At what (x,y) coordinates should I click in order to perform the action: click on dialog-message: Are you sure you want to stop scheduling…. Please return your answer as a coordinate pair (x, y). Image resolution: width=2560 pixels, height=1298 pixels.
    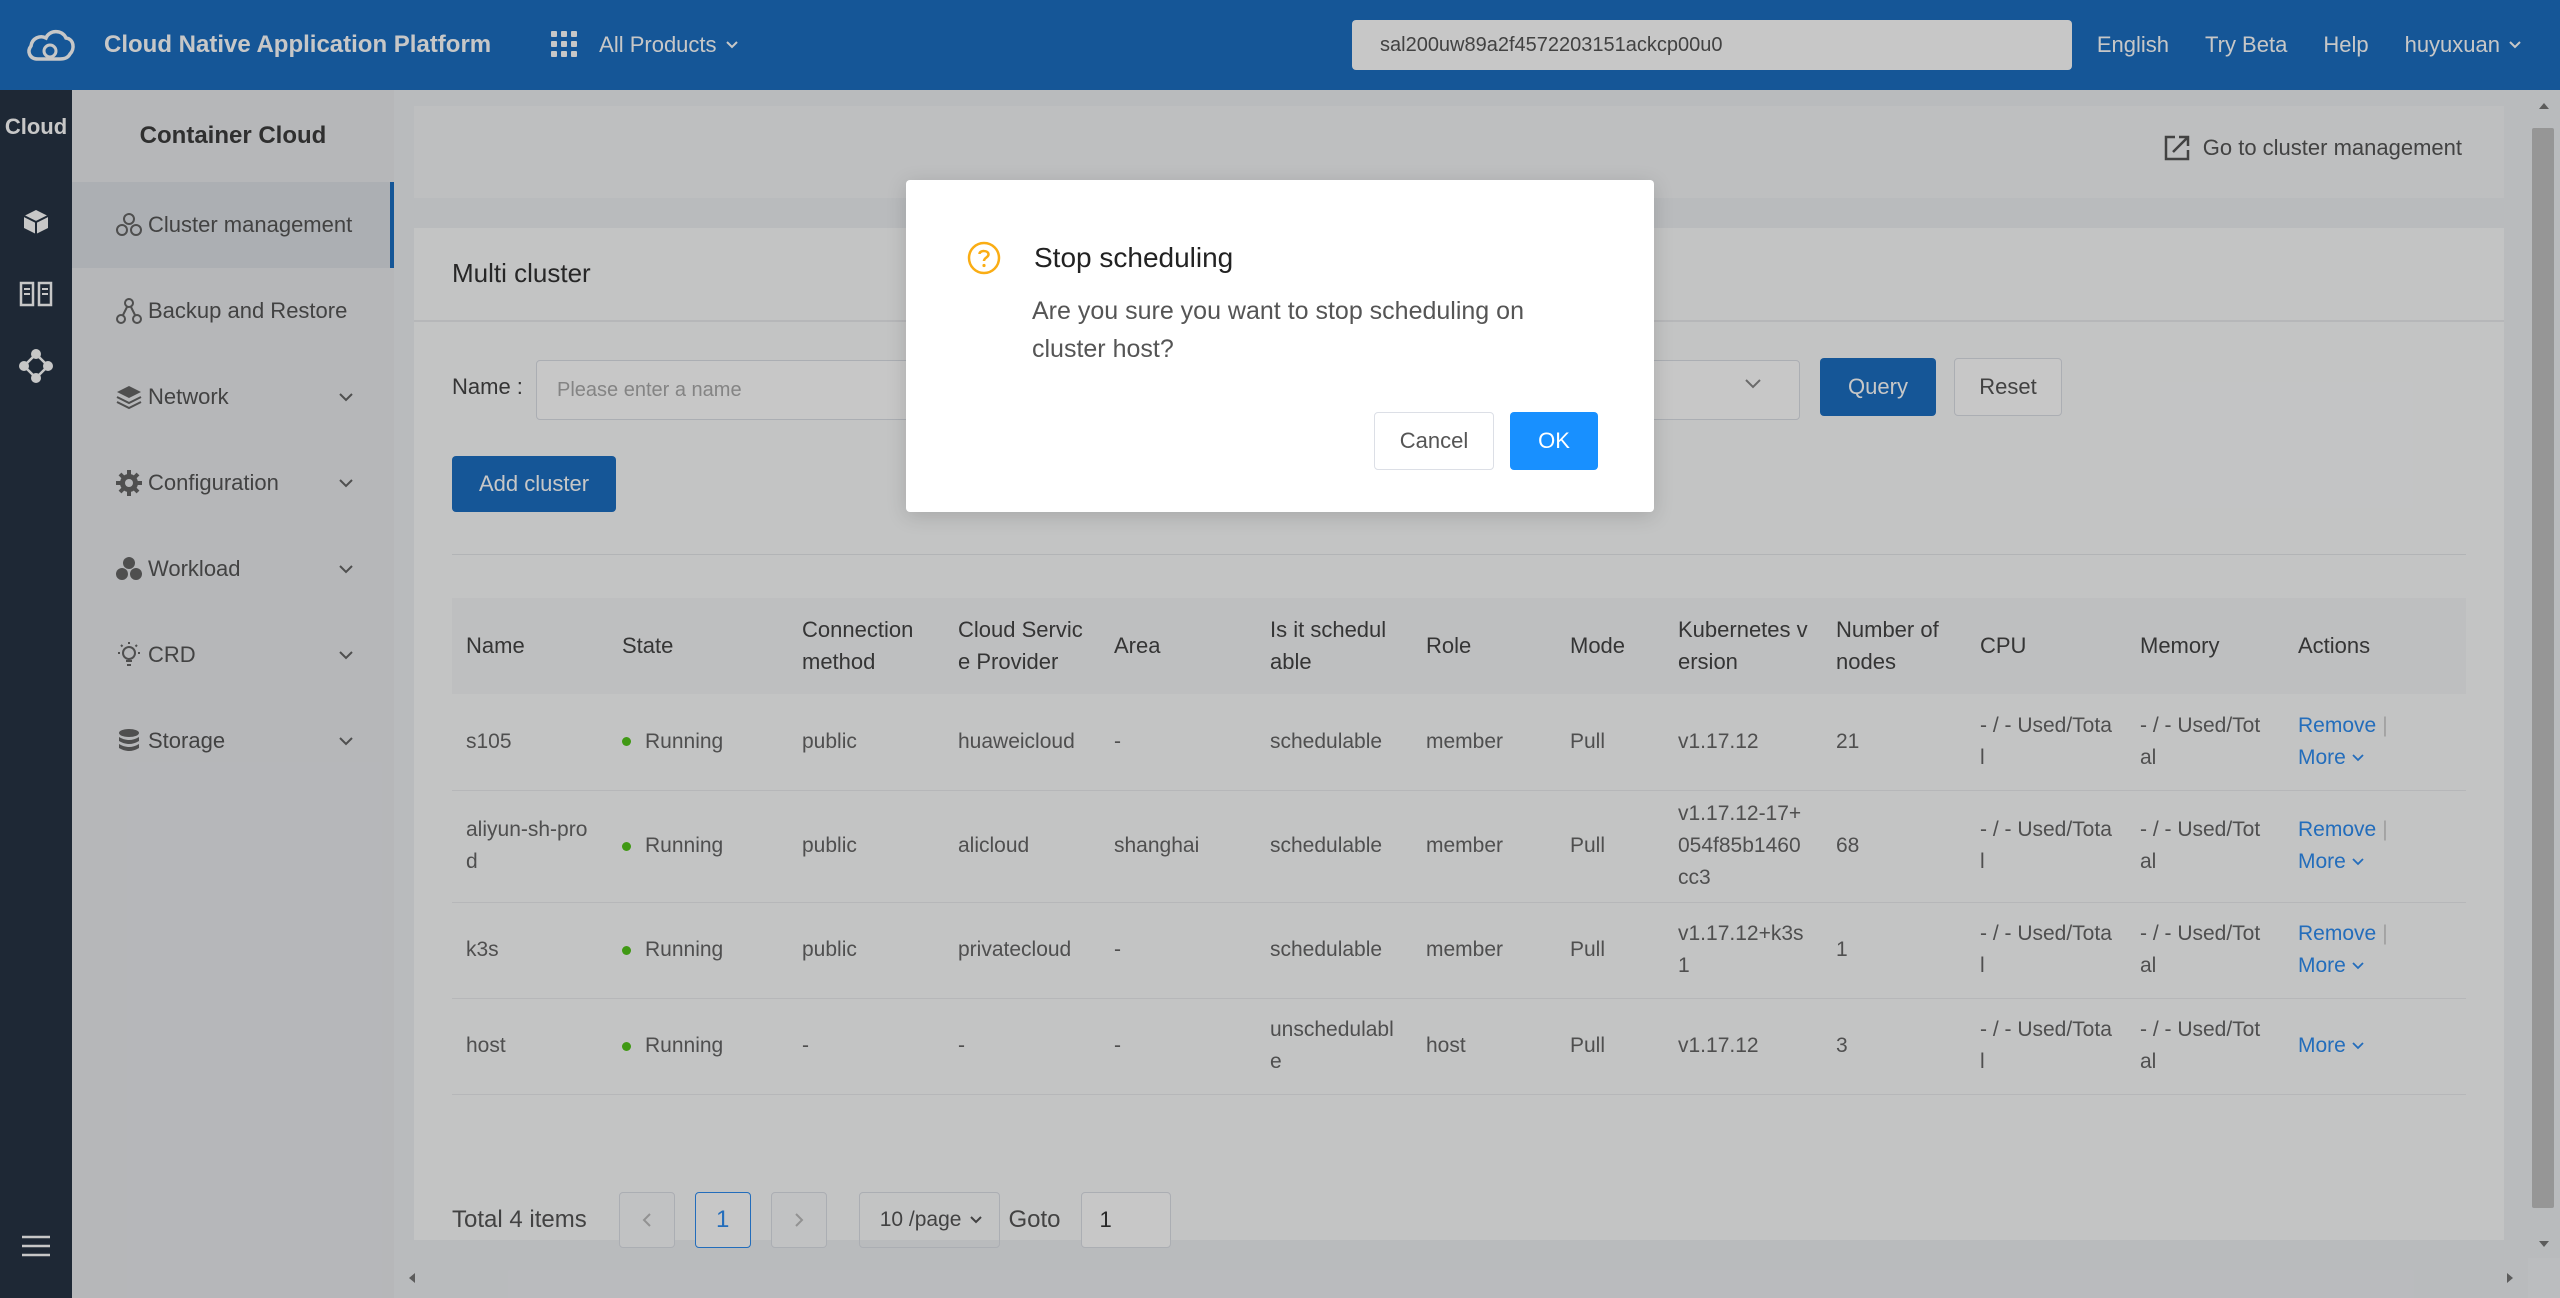
    Looking at the image, I should click on (1278, 330).